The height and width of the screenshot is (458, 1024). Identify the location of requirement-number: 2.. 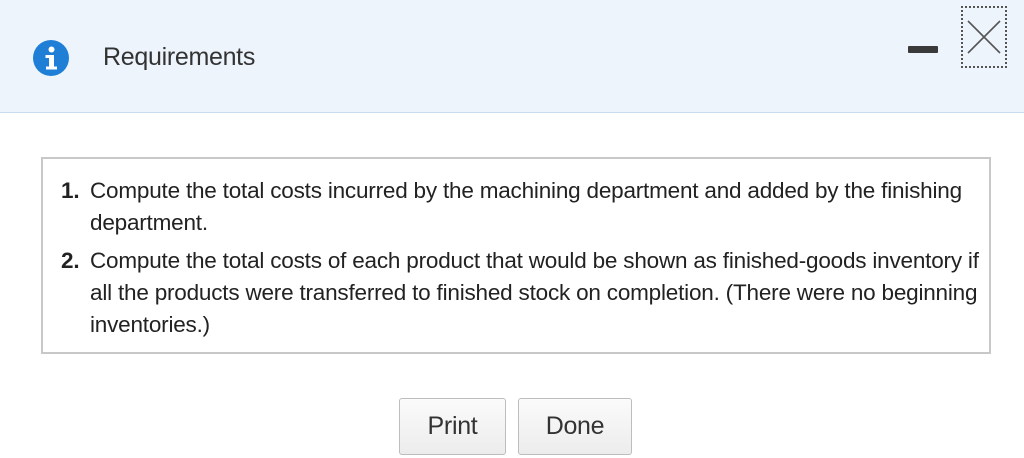
(70, 260).